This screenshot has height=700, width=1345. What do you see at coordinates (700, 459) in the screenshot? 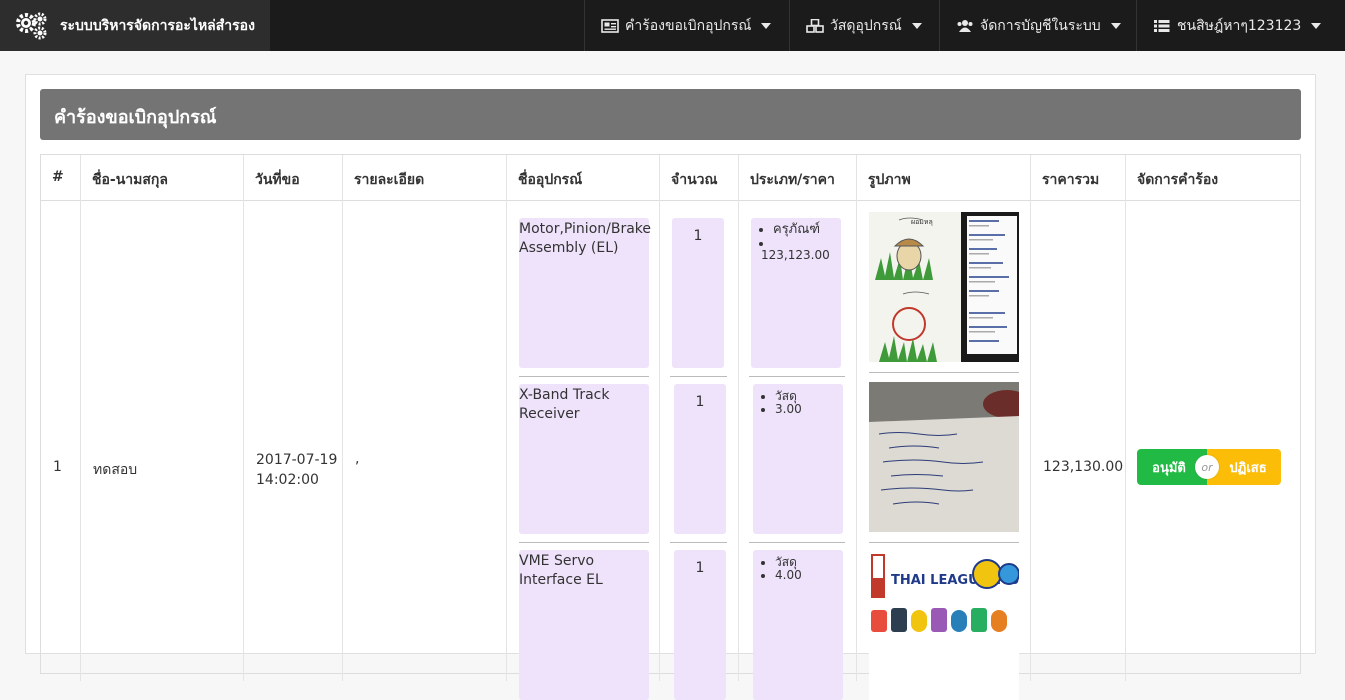
I see `equipment-qty-2: 1` at bounding box center [700, 459].